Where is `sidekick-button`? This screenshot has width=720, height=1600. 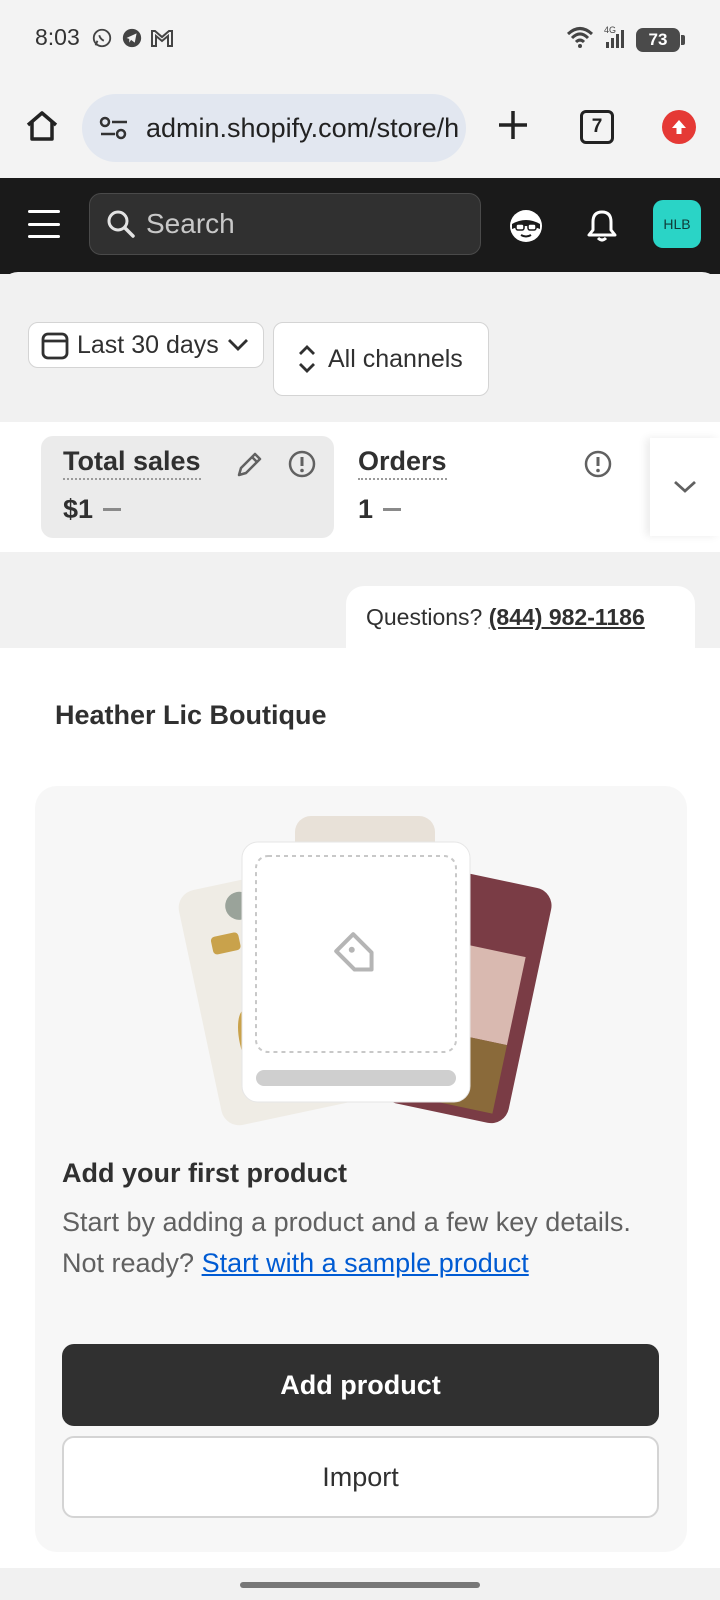
sidekick-button is located at coordinates (526, 226).